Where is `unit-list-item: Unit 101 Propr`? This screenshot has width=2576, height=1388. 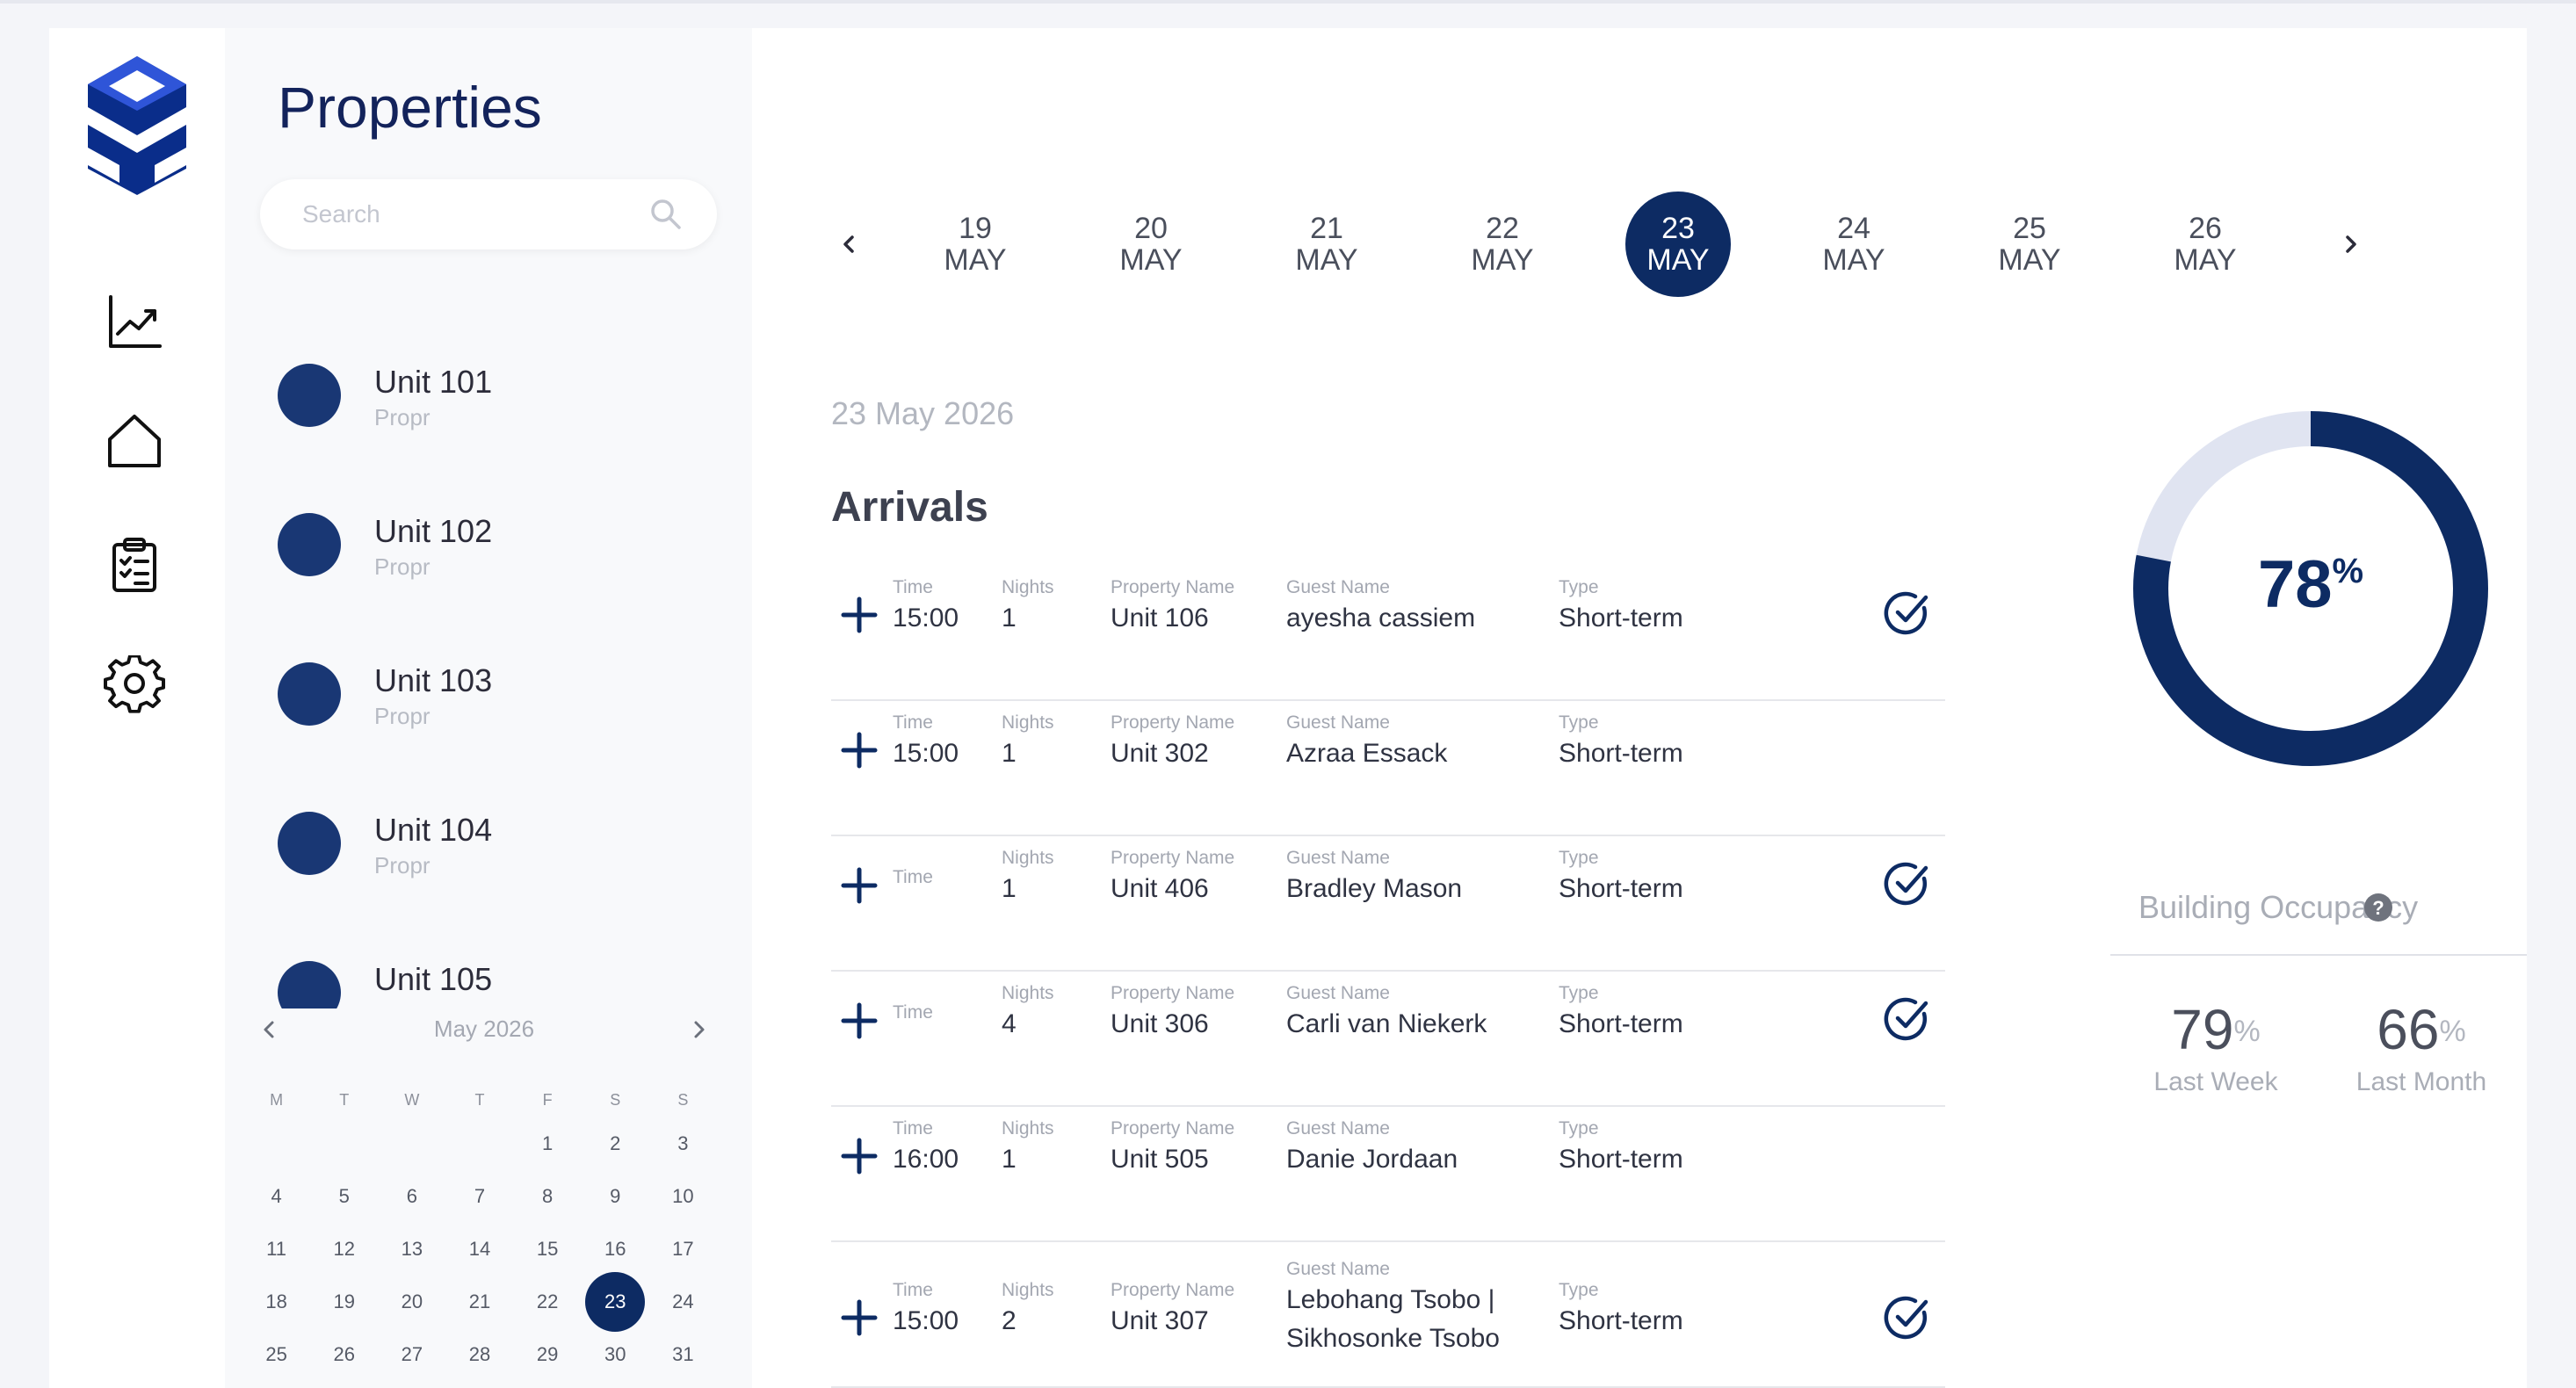 unit-list-item: Unit 101 Propr is located at coordinates (488, 416).